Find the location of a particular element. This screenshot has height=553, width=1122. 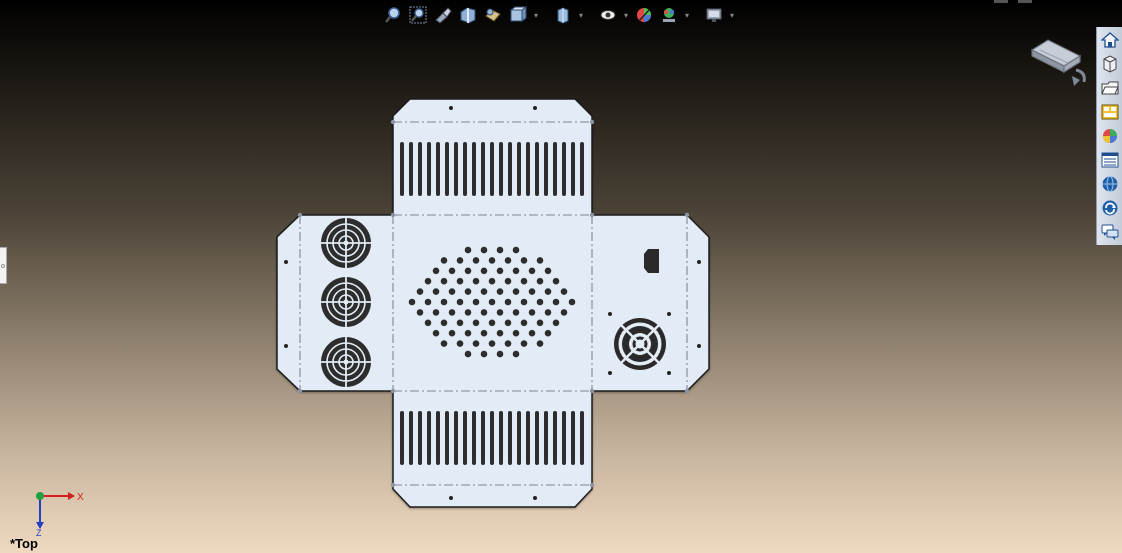

fan-grilles is located at coordinates (346, 302).